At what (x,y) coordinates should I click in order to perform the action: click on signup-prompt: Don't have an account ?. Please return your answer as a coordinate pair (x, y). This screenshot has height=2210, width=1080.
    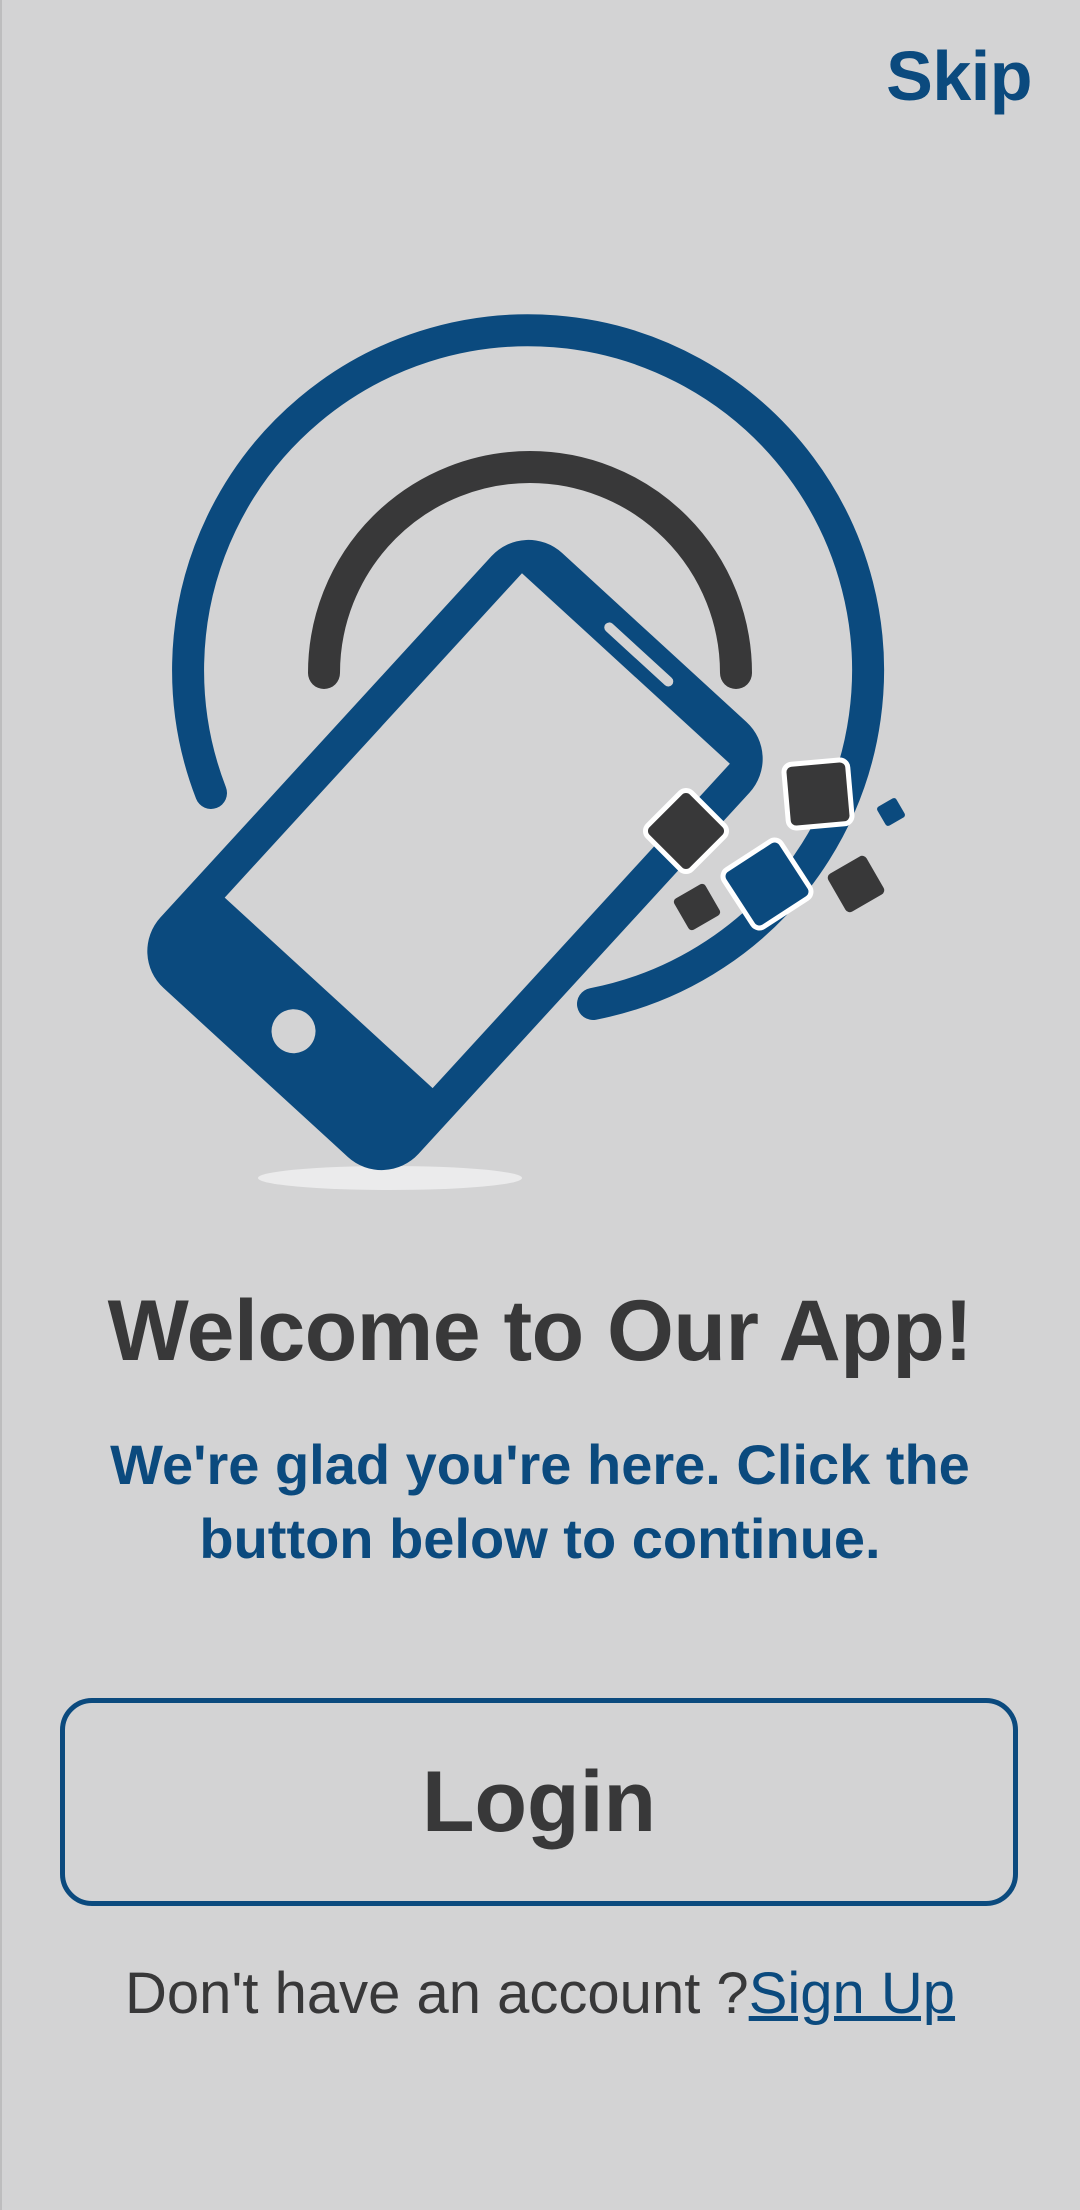
    Looking at the image, I should click on (436, 1993).